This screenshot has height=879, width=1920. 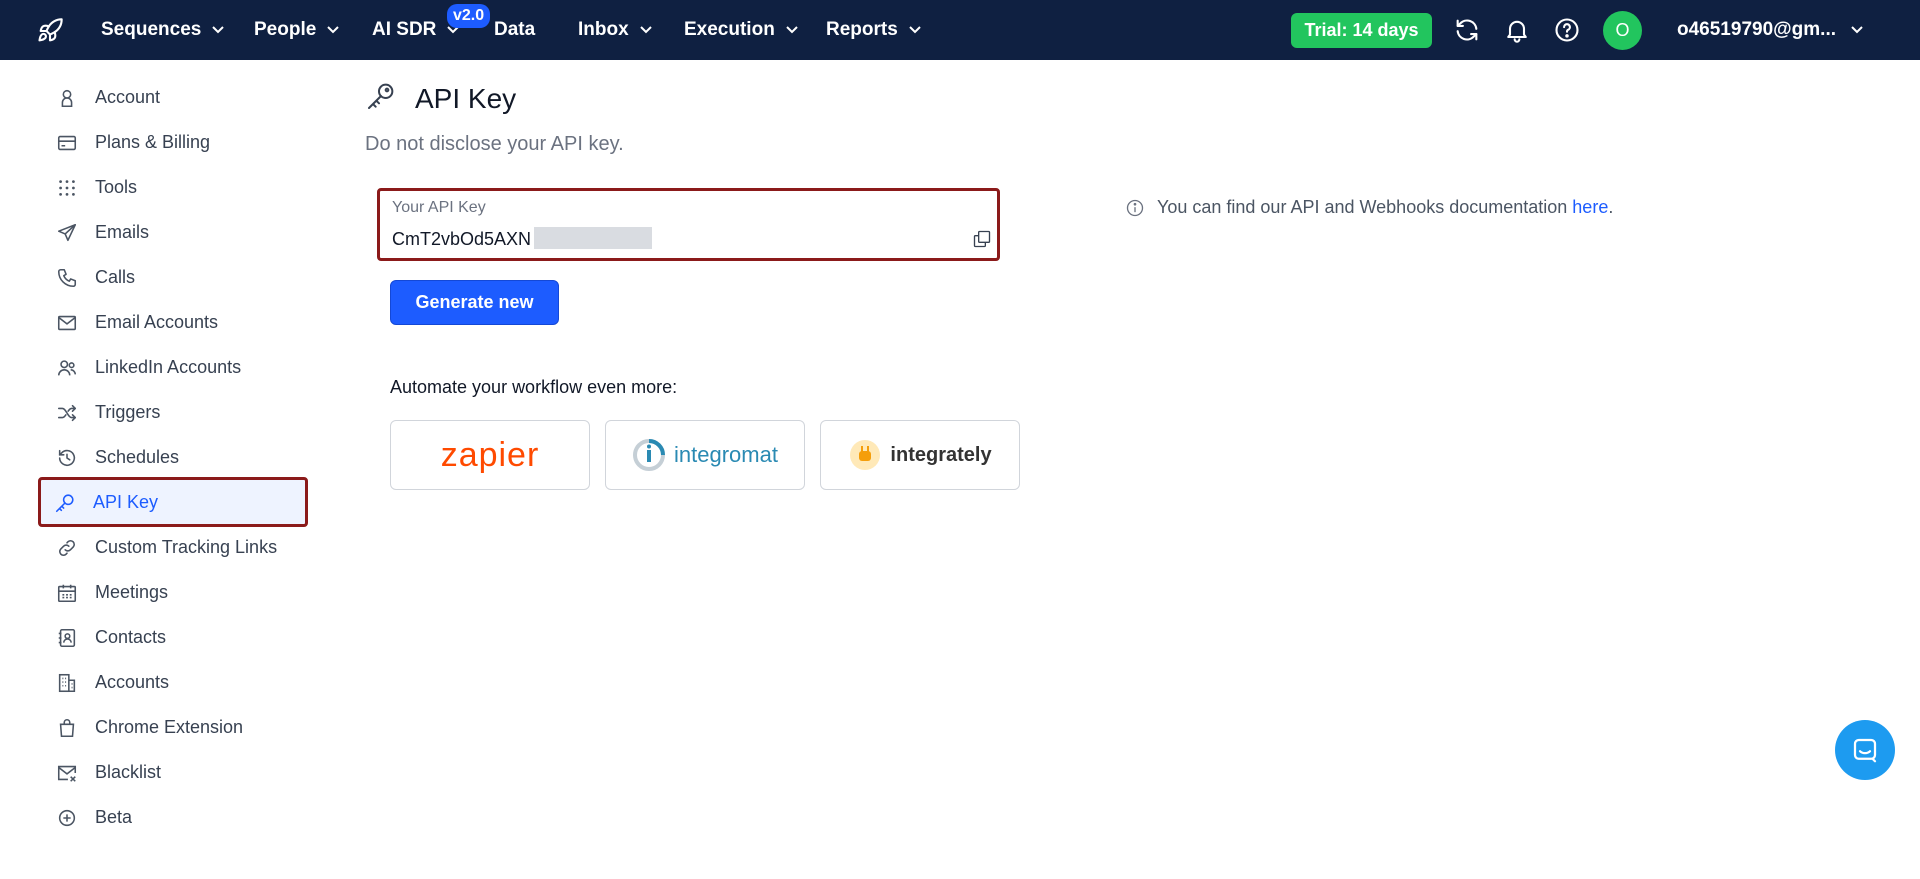 What do you see at coordinates (186, 547) in the screenshot?
I see `sidebar-item-label: Custom Tracking Links` at bounding box center [186, 547].